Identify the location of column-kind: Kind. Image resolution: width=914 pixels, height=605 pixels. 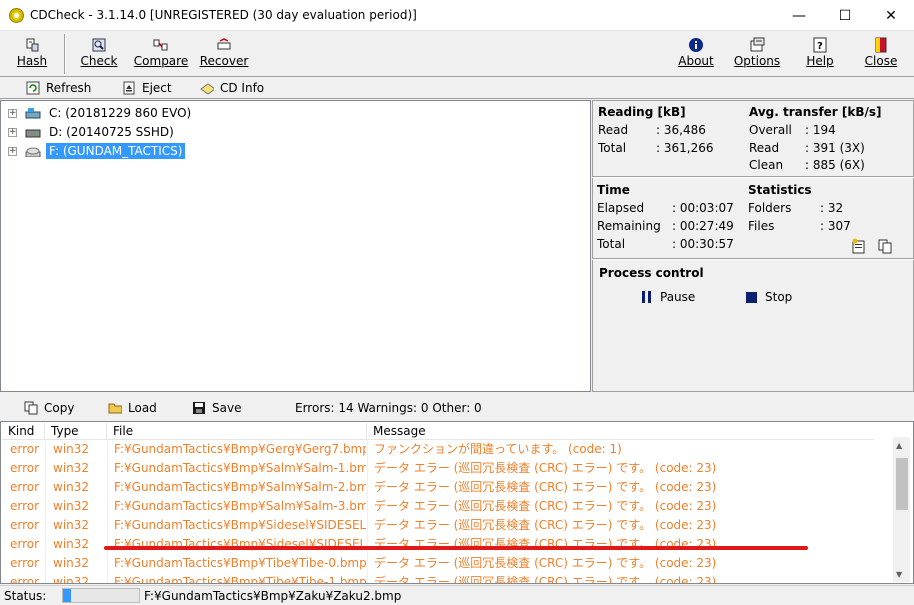
(23, 431).